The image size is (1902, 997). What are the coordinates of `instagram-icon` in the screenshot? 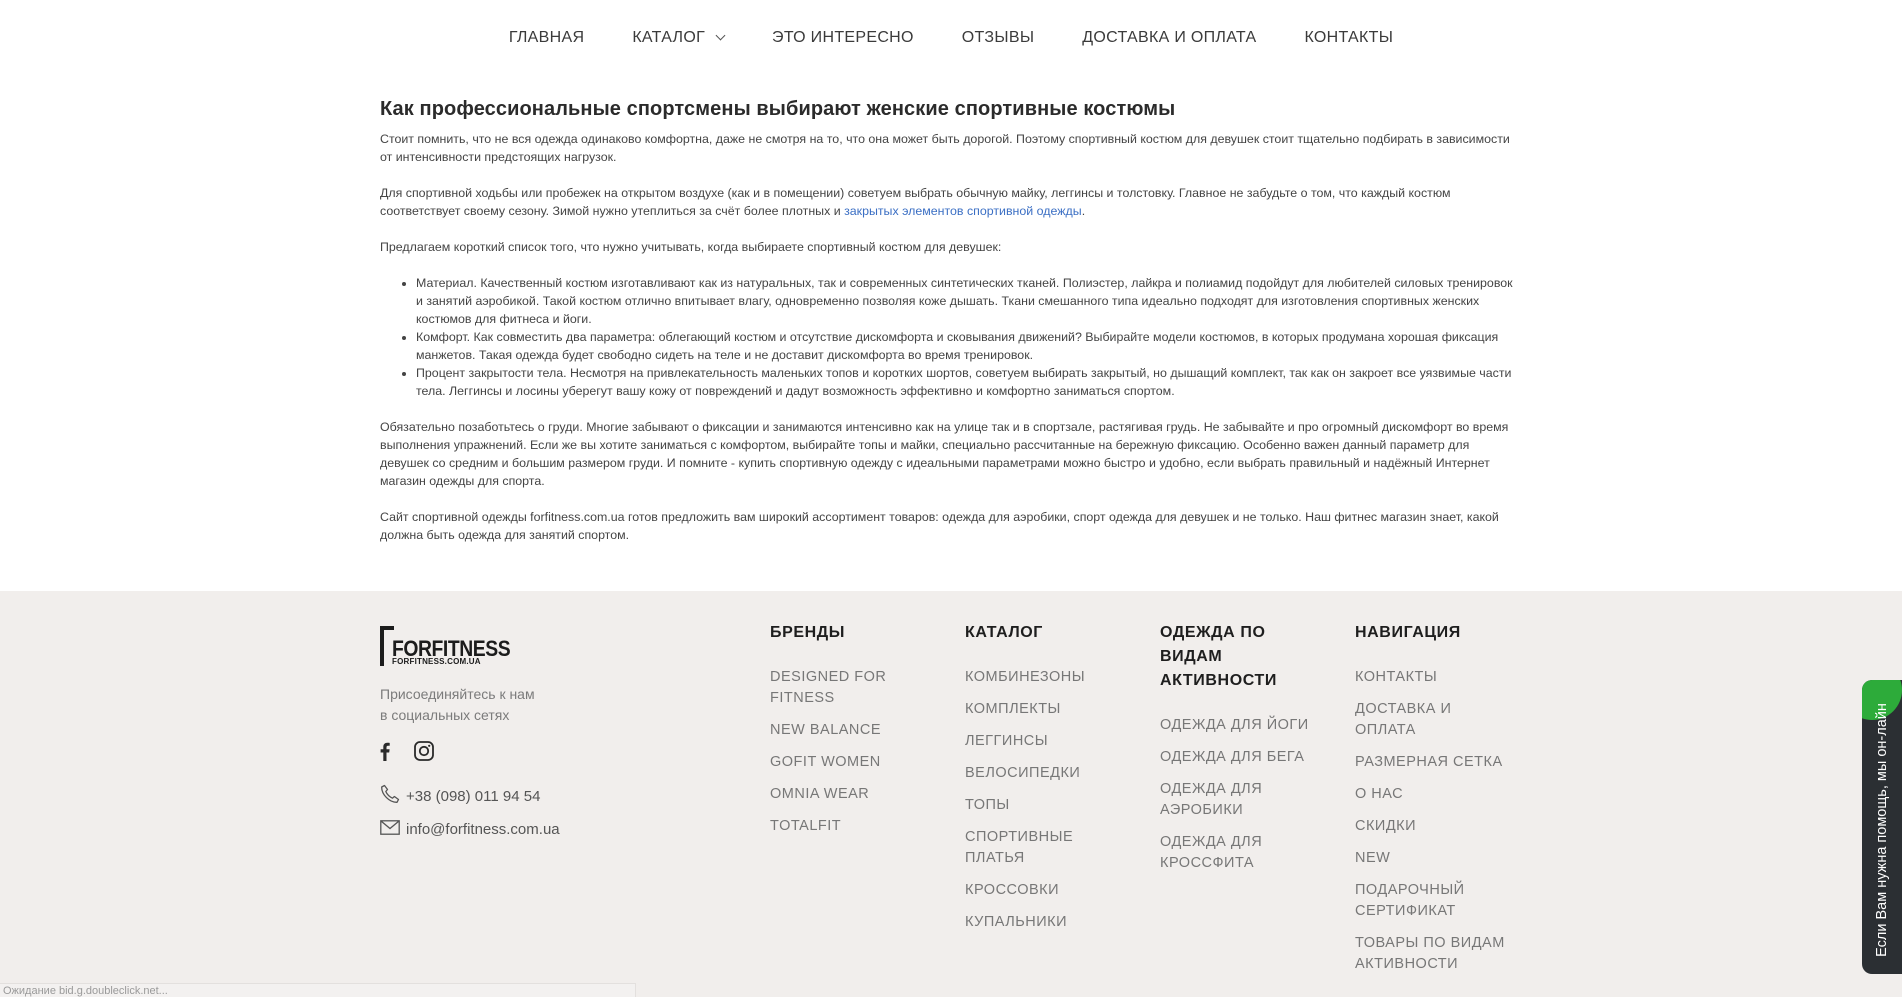 It's located at (424, 753).